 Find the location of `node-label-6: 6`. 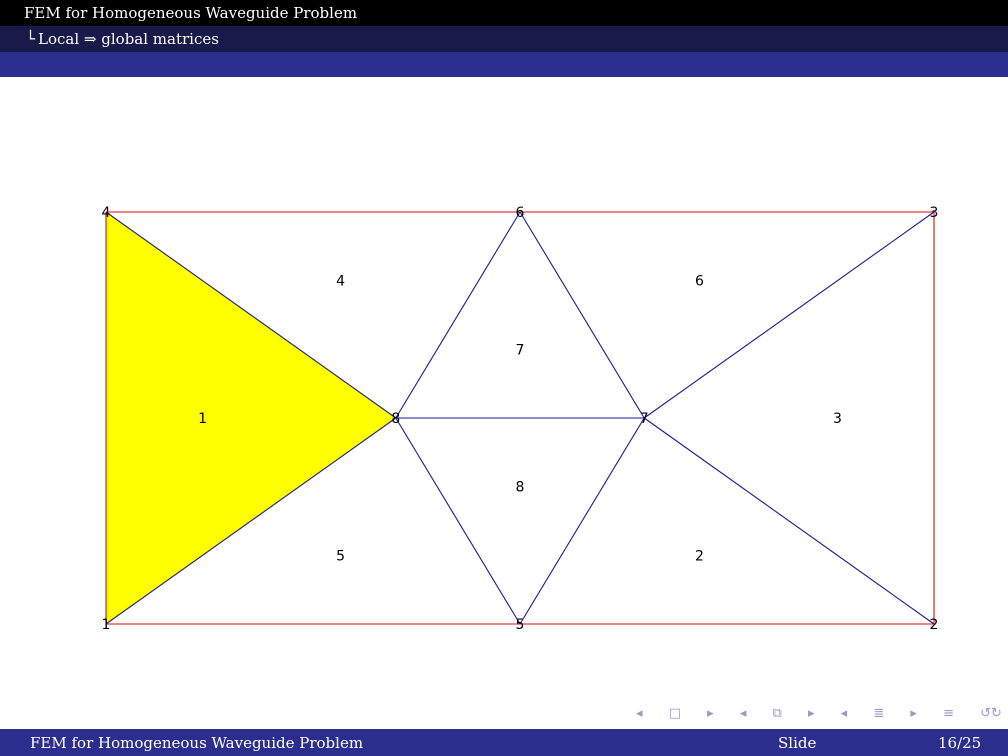

node-label-6: 6 is located at coordinates (520, 213).